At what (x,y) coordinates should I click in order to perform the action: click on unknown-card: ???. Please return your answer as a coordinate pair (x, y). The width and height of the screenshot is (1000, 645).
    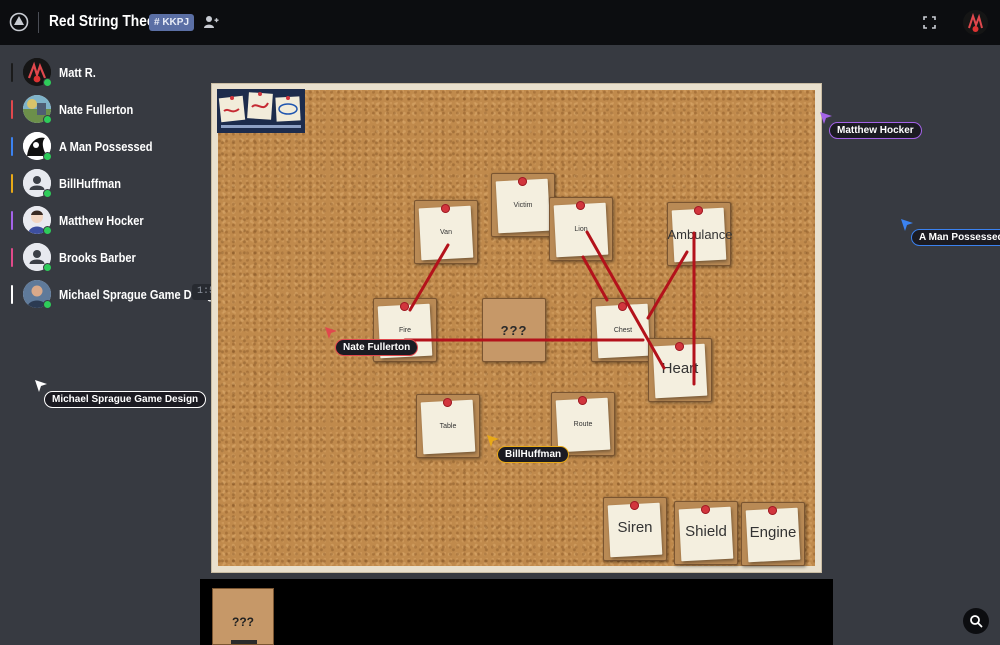
    Looking at the image, I should click on (514, 330).